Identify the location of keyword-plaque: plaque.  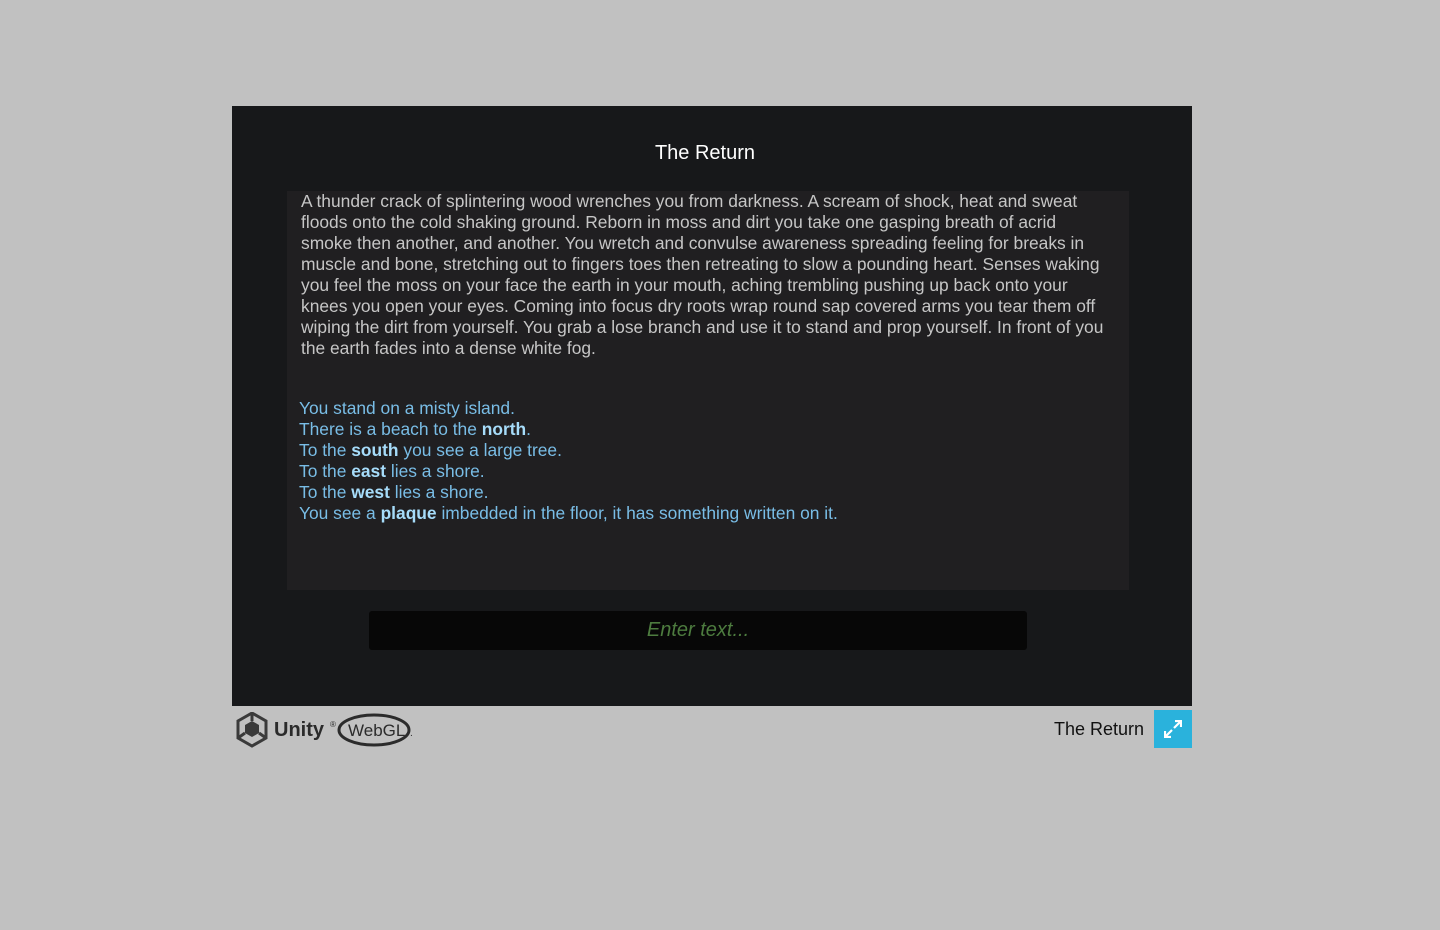
(408, 513).